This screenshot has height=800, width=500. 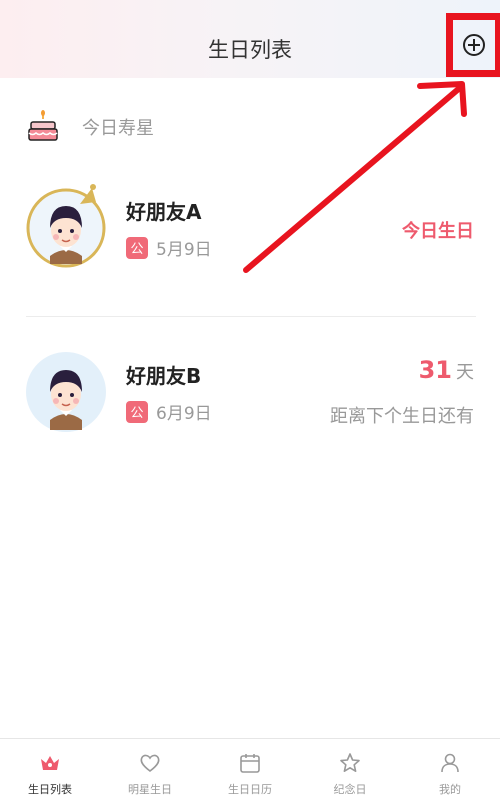 I want to click on party-hat-icon, so click(x=88, y=194).